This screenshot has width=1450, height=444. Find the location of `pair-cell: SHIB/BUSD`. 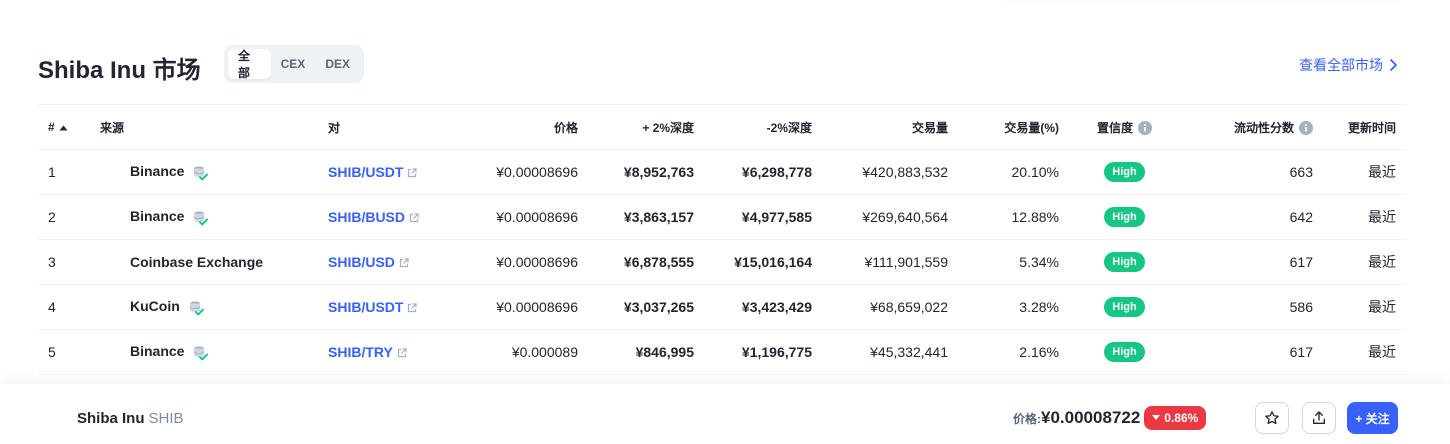

pair-cell: SHIB/BUSD is located at coordinates (383, 217).